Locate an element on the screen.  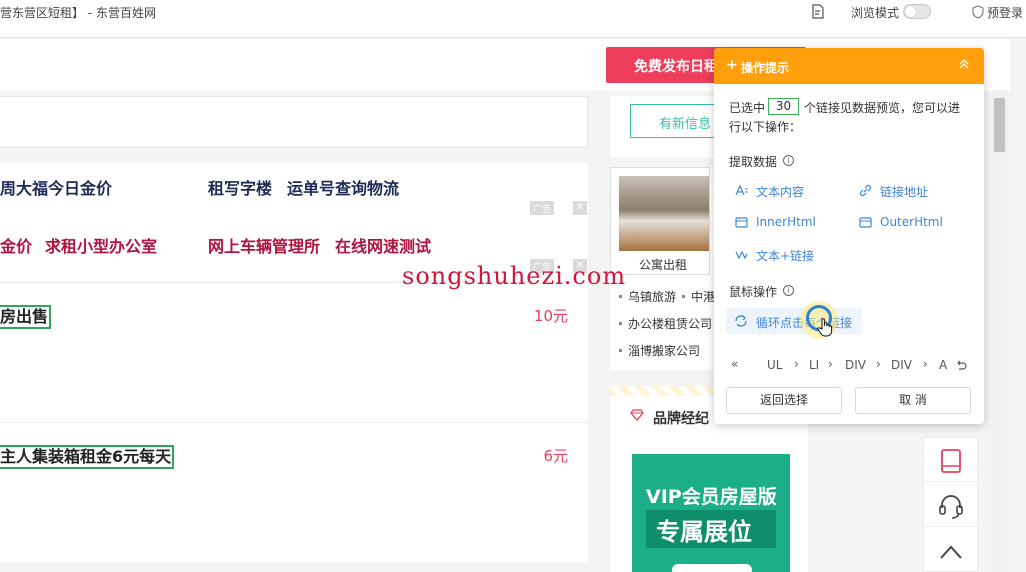
text-link-icon is located at coordinates (741, 255).